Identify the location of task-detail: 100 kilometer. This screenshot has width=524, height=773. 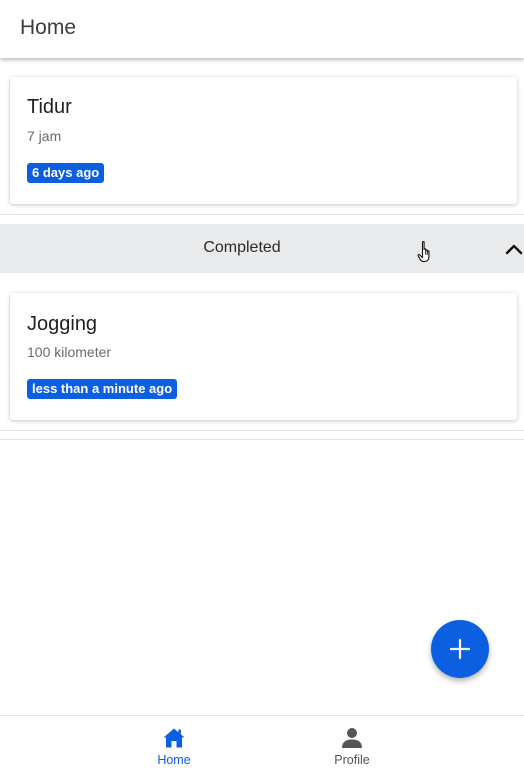
(69, 352).